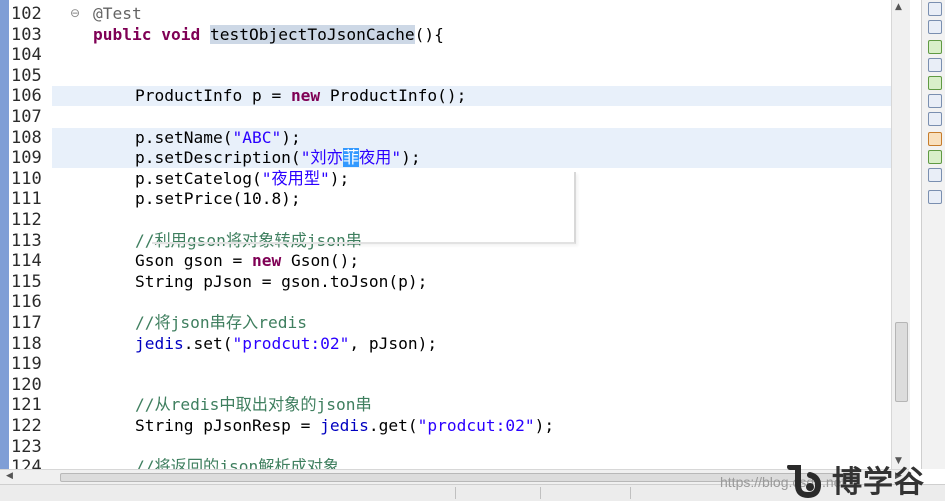 The image size is (945, 501). I want to click on scroll-up-arrow-icon: ▲, so click(898, 7).